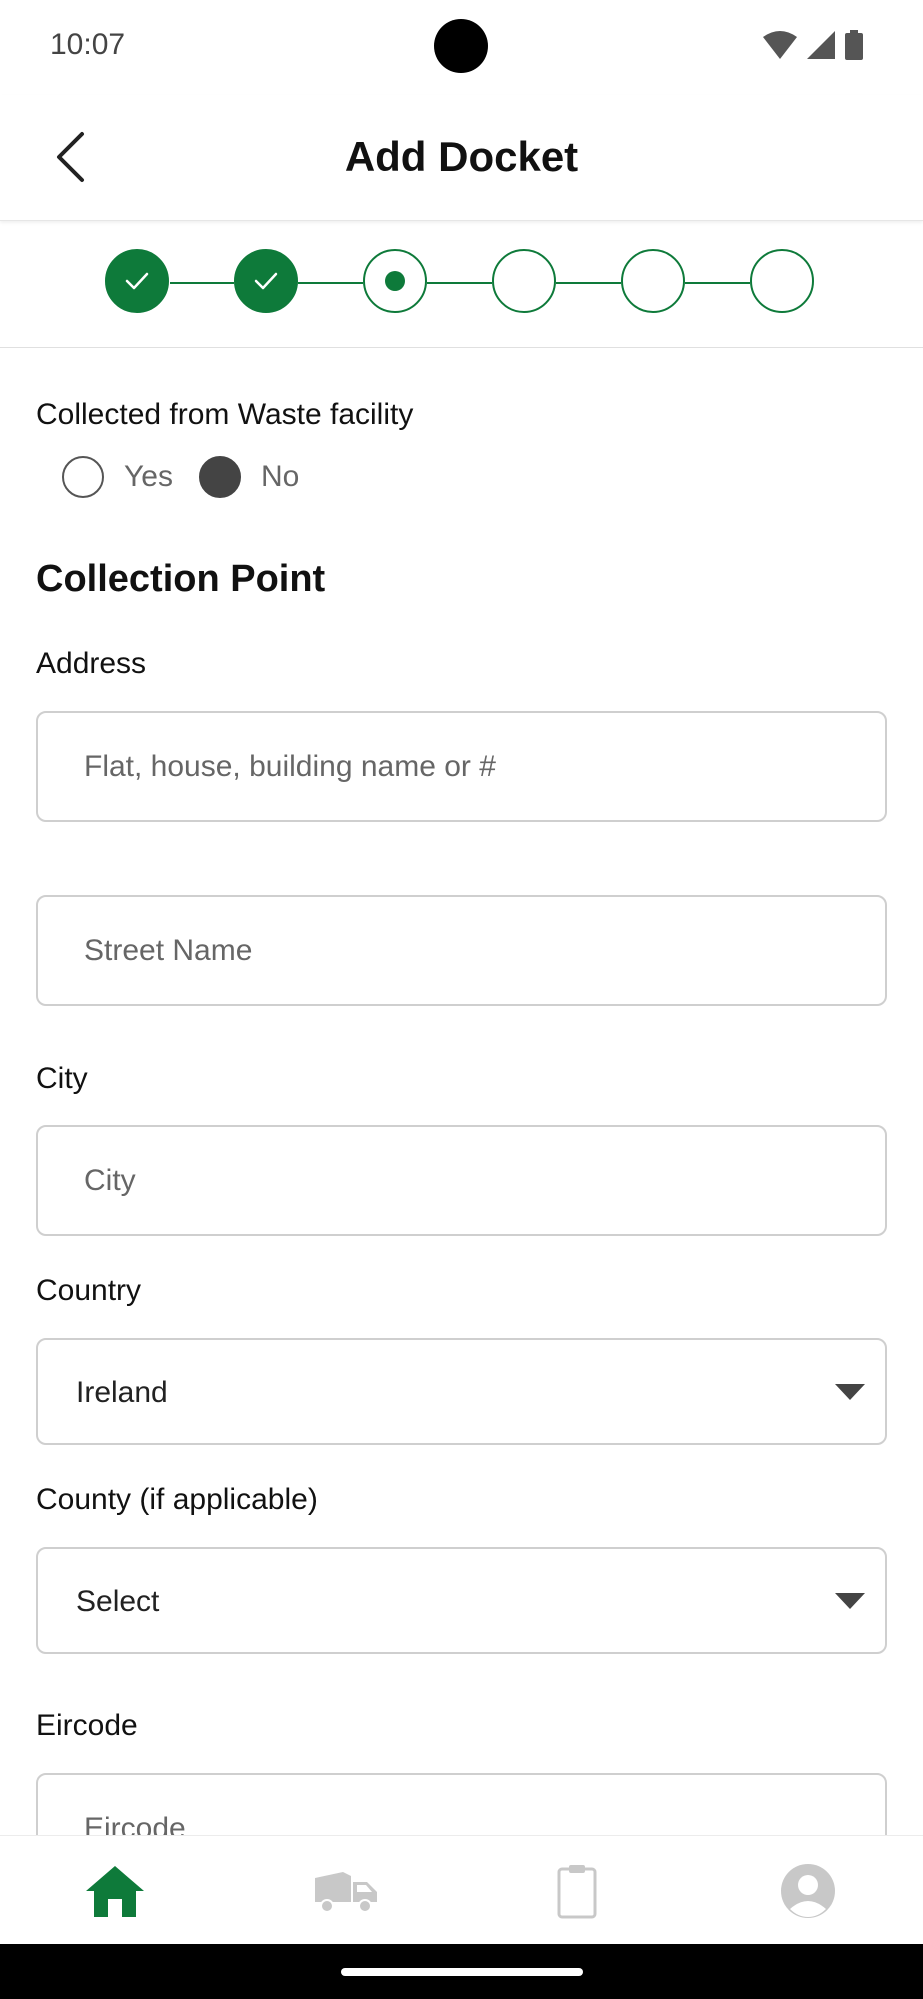 This screenshot has height=1999, width=923. I want to click on city-label: City, so click(62, 1078).